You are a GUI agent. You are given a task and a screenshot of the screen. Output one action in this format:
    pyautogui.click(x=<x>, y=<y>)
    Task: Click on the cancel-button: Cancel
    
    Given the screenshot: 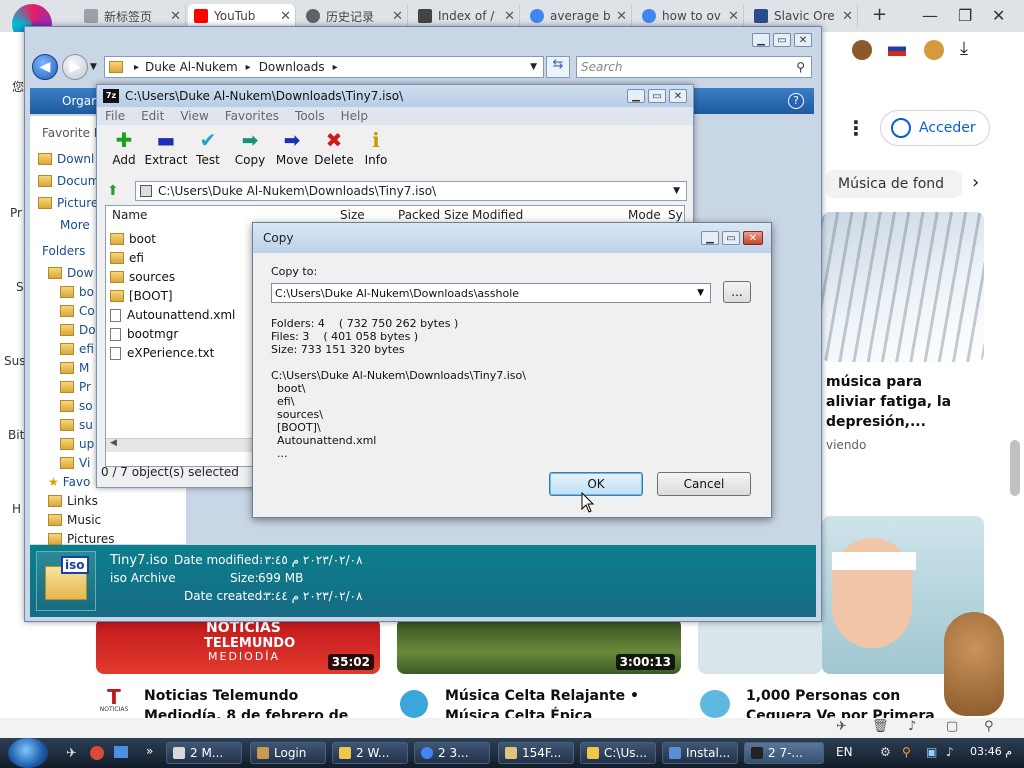 What is the action you would take?
    pyautogui.click(x=704, y=484)
    